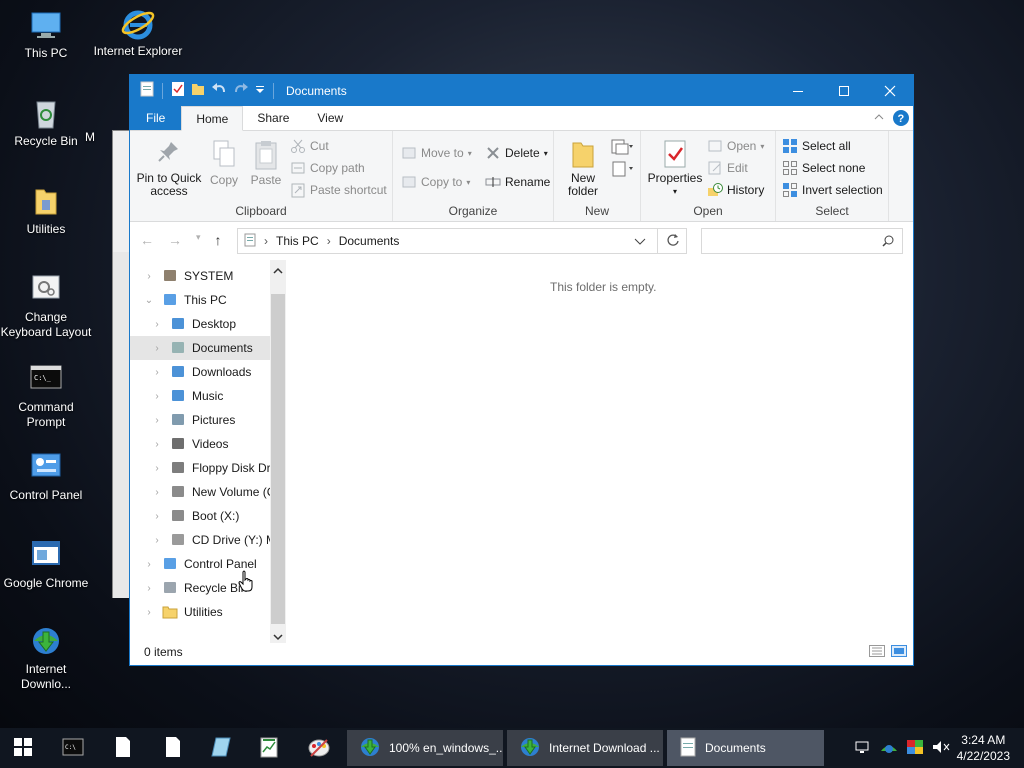  I want to click on title-bar: Documents, so click(521, 90).